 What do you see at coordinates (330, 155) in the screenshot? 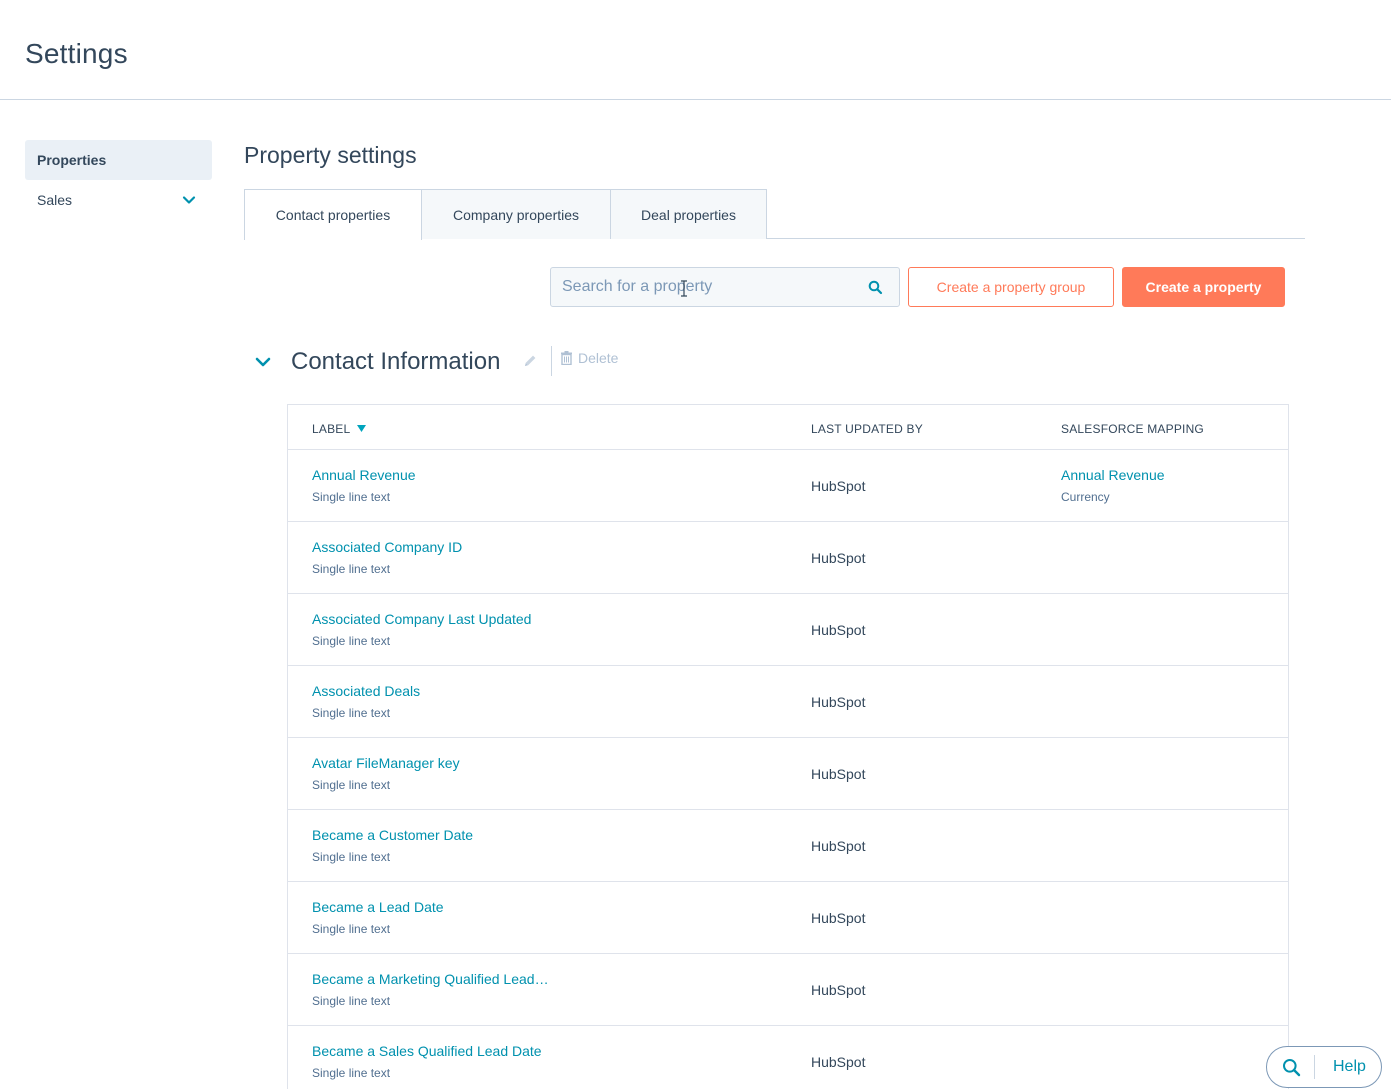
I see `section-title: Property settings` at bounding box center [330, 155].